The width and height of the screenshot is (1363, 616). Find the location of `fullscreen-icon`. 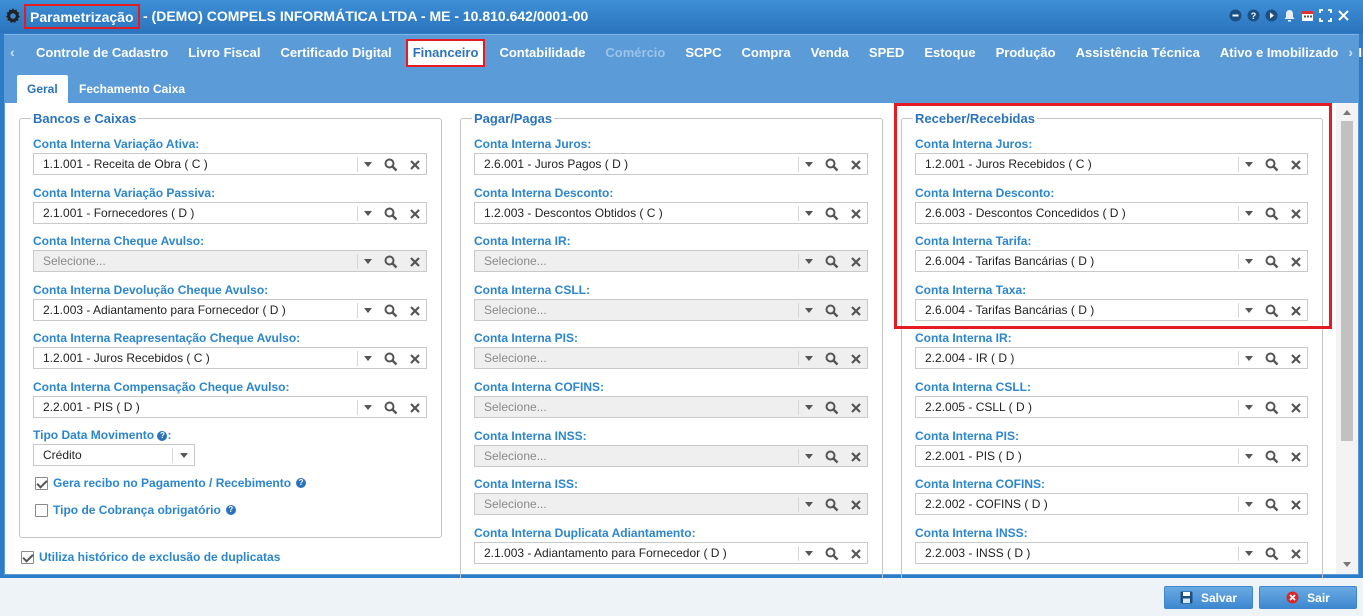

fullscreen-icon is located at coordinates (1325, 15).